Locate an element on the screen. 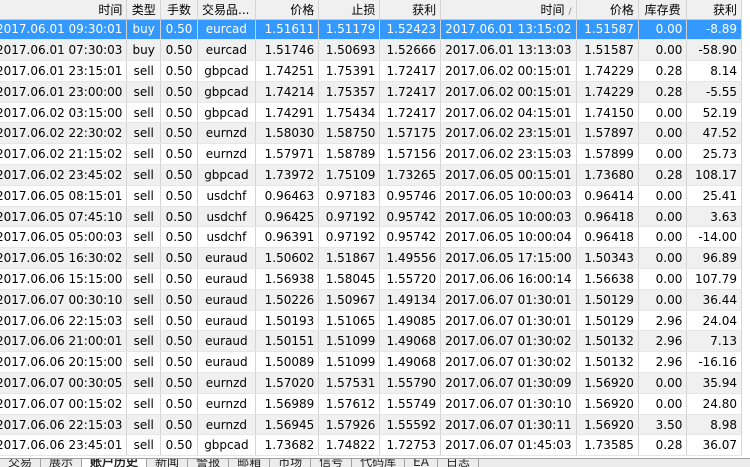 The image size is (750, 467). cell-close-price: 1.74150 is located at coordinates (607, 113).